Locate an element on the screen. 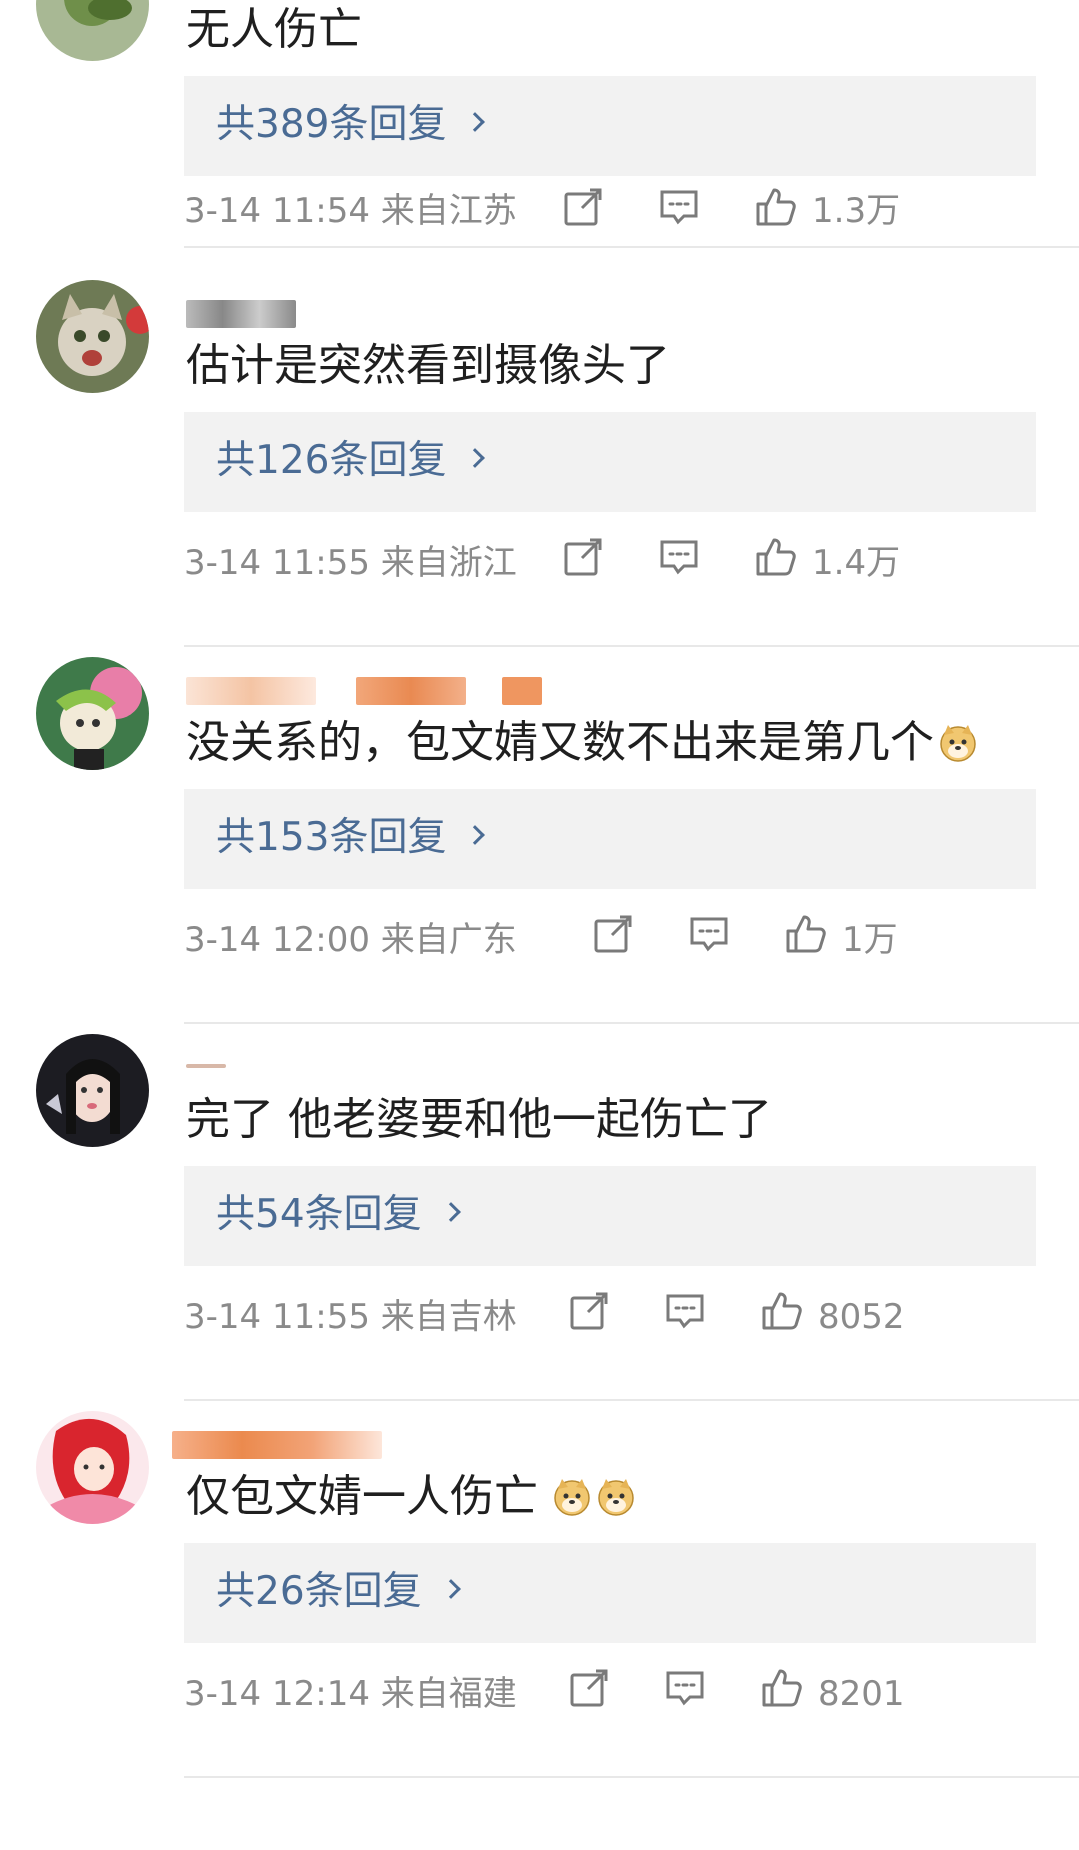 Image resolution: width=1079 pixels, height=1850 pixels. comment-text: 完了 他老婆要和他一起伤亡了 is located at coordinates (479, 1119).